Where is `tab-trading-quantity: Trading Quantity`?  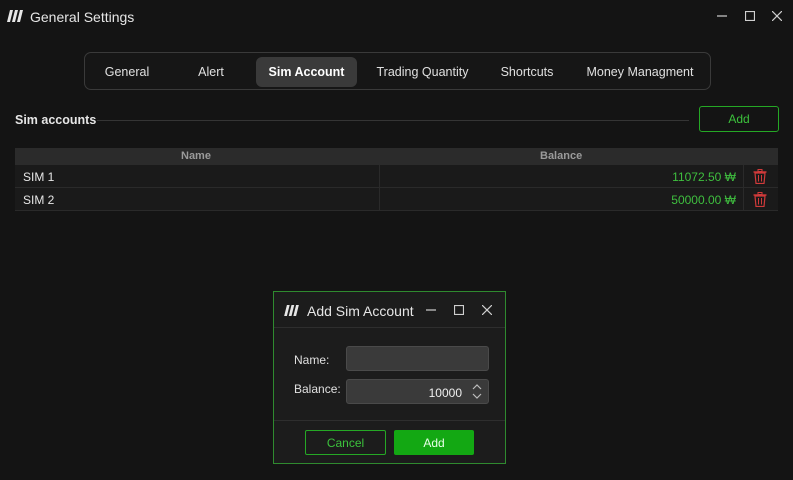
tab-trading-quantity: Trading Quantity is located at coordinates (422, 72).